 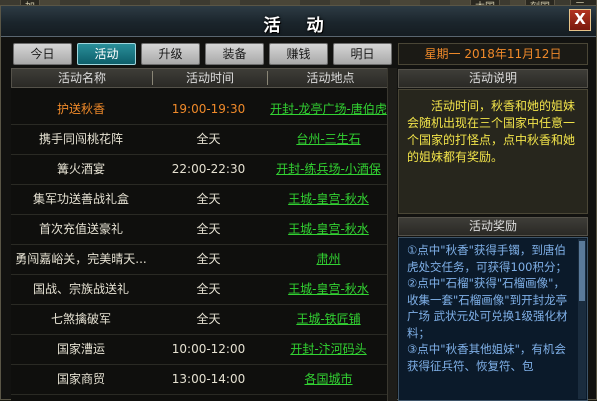 I want to click on activity-time: 10:00-12:00, so click(x=208, y=349).